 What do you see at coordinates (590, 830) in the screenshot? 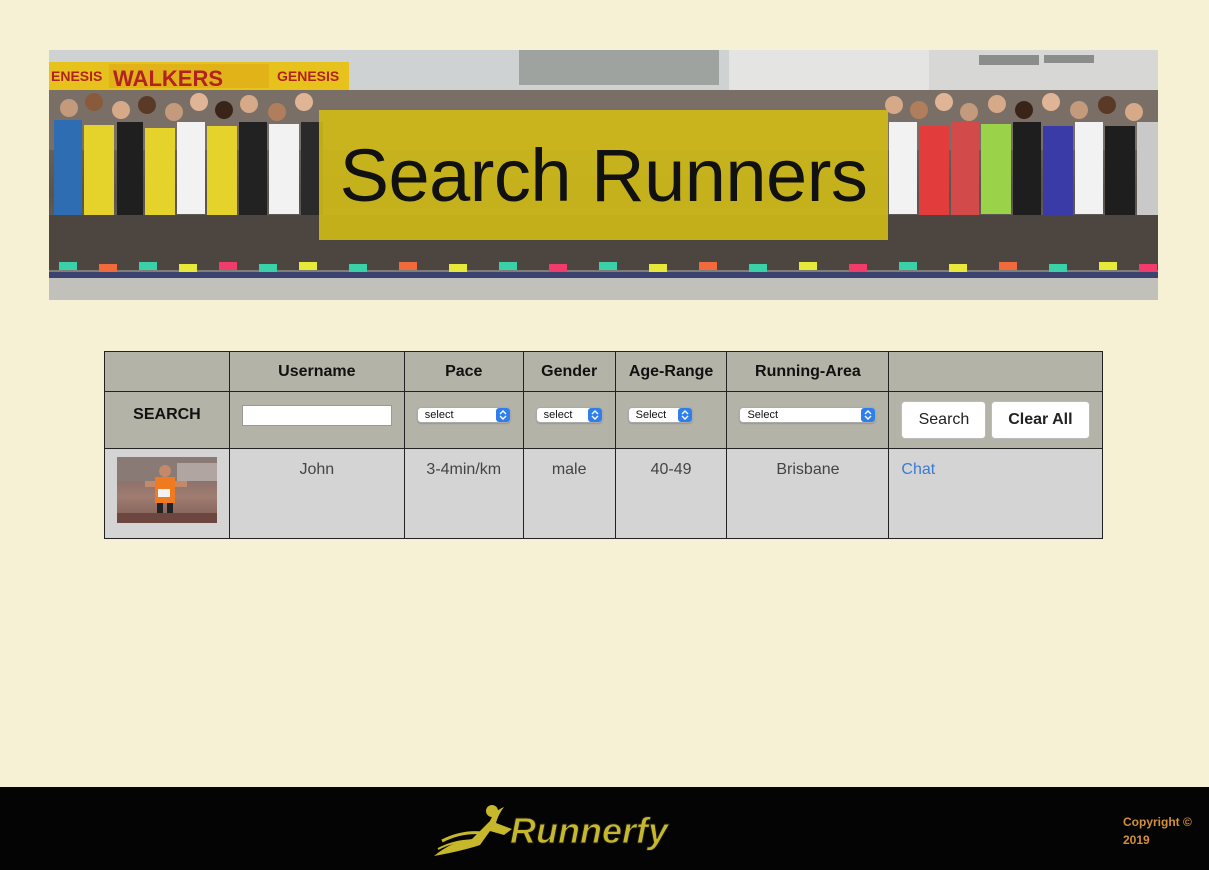
I see `logo-wordmark: Runnerfy` at bounding box center [590, 830].